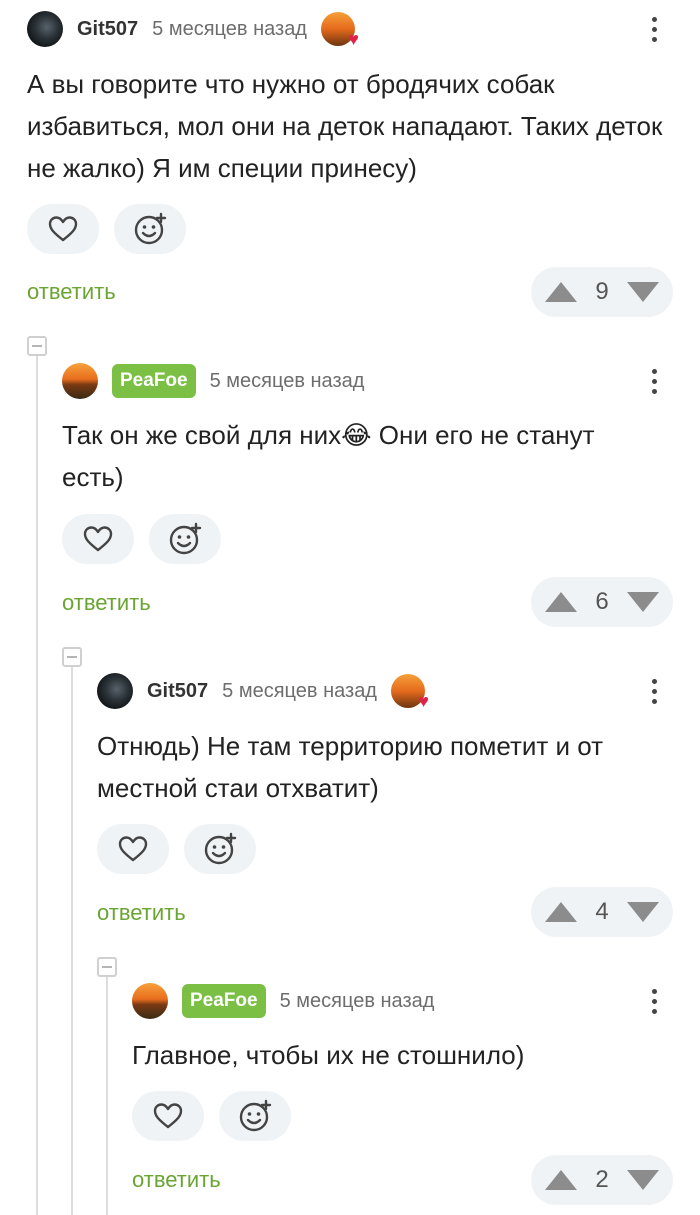 The image size is (700, 1215). I want to click on comment-text: Главное, чтобы их не стошнило), so click(328, 1055).